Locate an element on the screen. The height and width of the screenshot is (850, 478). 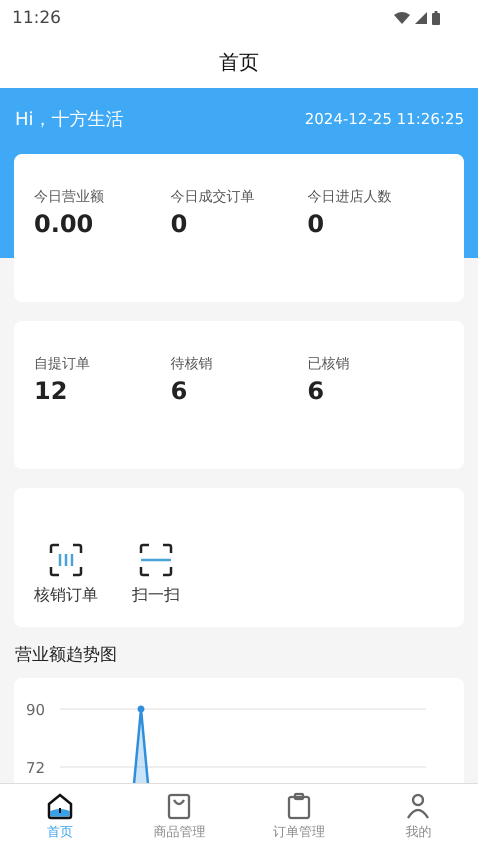
wifi-icon is located at coordinates (402, 18).